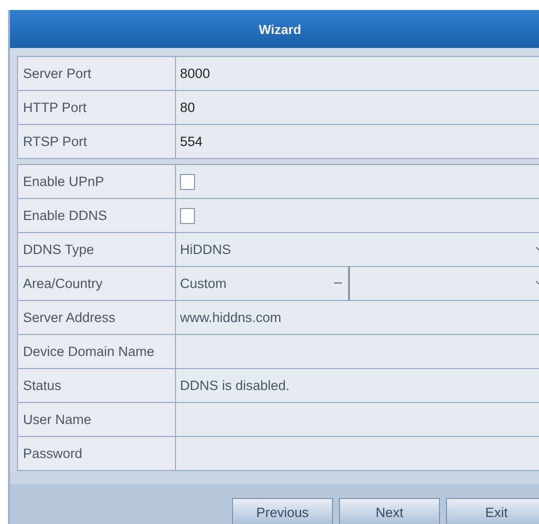 This screenshot has width=539, height=524. Describe the element at coordinates (389, 511) in the screenshot. I see `wizard-button: Next` at that location.